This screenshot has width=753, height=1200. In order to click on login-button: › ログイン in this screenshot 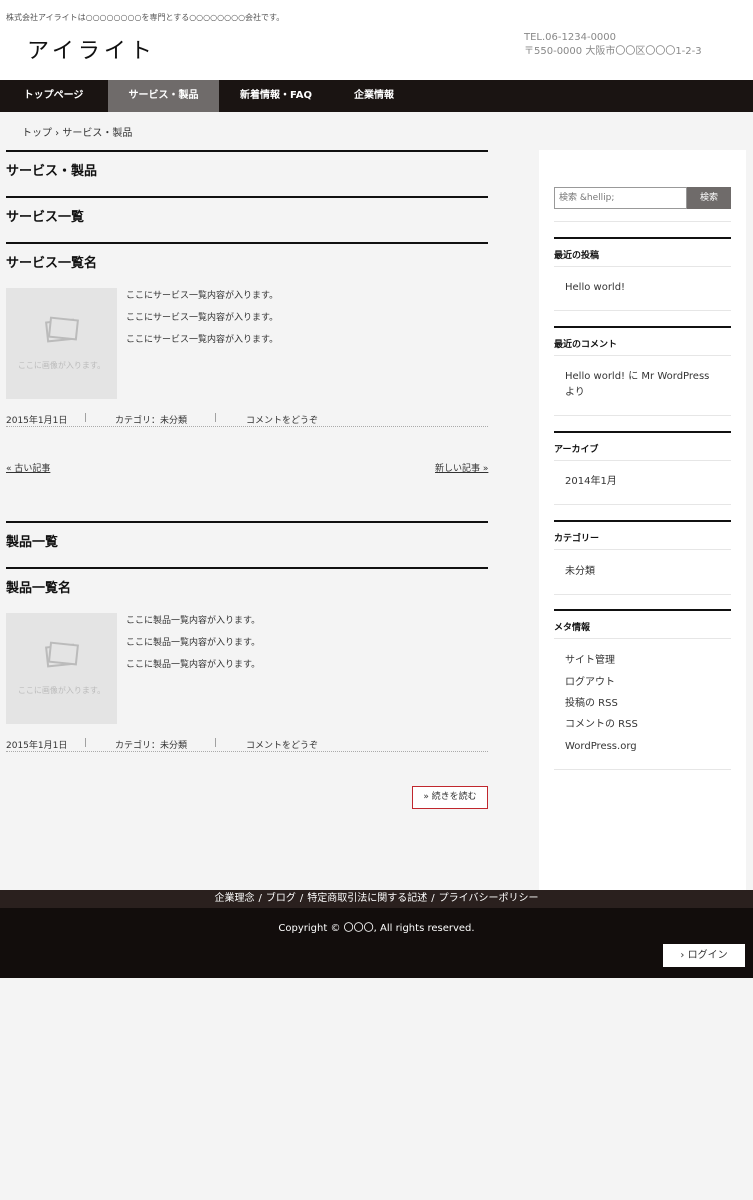, I will do `click(704, 955)`.